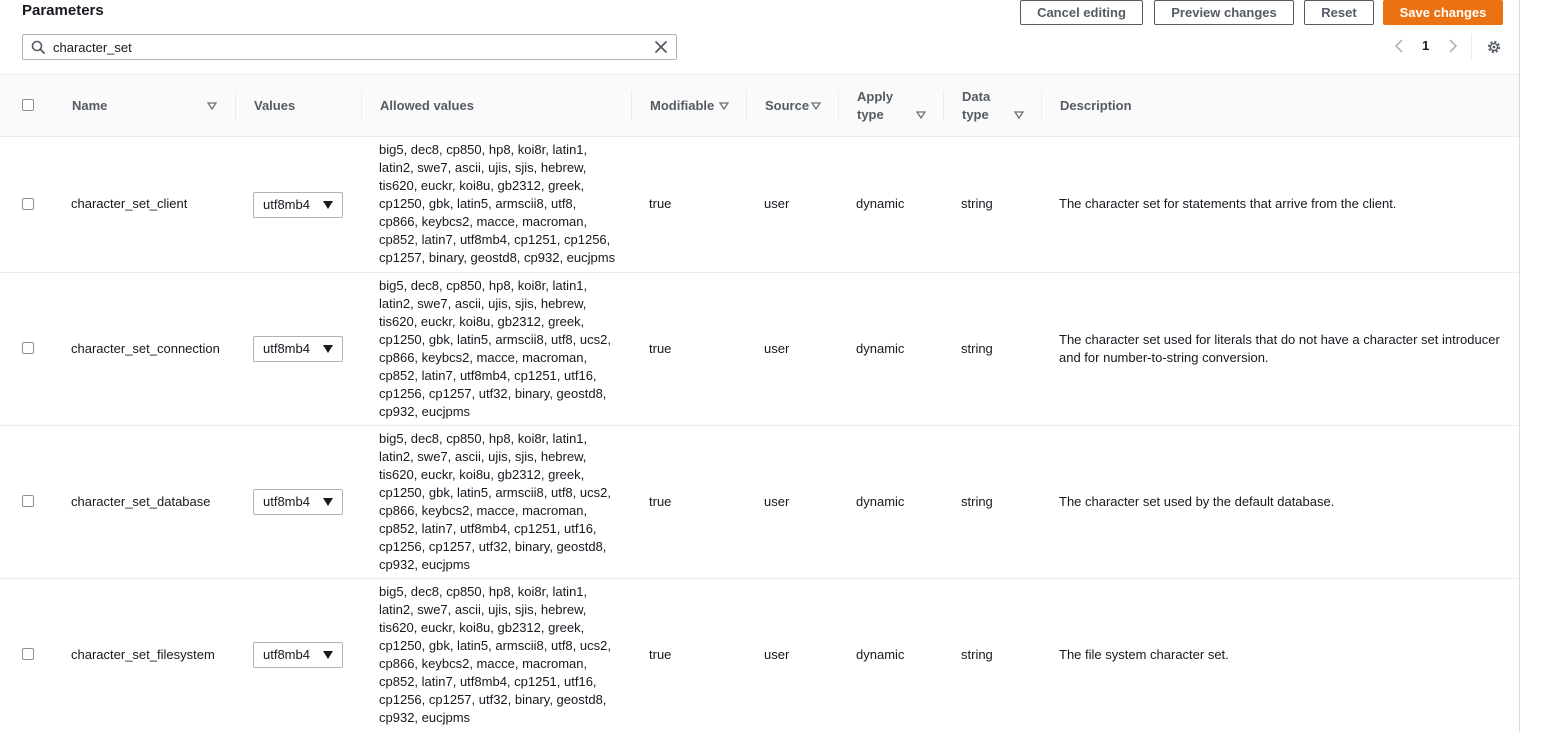 The height and width of the screenshot is (732, 1553). Describe the element at coordinates (497, 257) in the screenshot. I see `allowed-values-line: cp1257, binary, geostd8, cp932, eucjpms` at that location.